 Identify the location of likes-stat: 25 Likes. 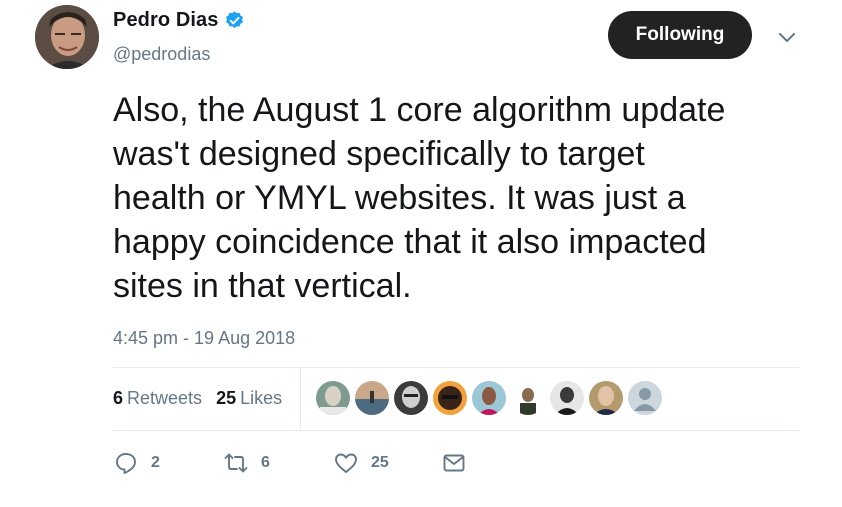
(249, 398).